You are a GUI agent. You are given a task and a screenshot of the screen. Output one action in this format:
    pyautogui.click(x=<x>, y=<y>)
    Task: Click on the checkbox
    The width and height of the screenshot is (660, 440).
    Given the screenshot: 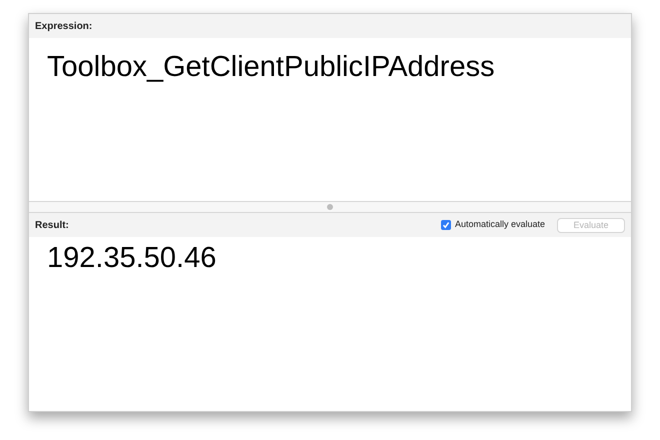 What is the action you would take?
    pyautogui.click(x=445, y=225)
    